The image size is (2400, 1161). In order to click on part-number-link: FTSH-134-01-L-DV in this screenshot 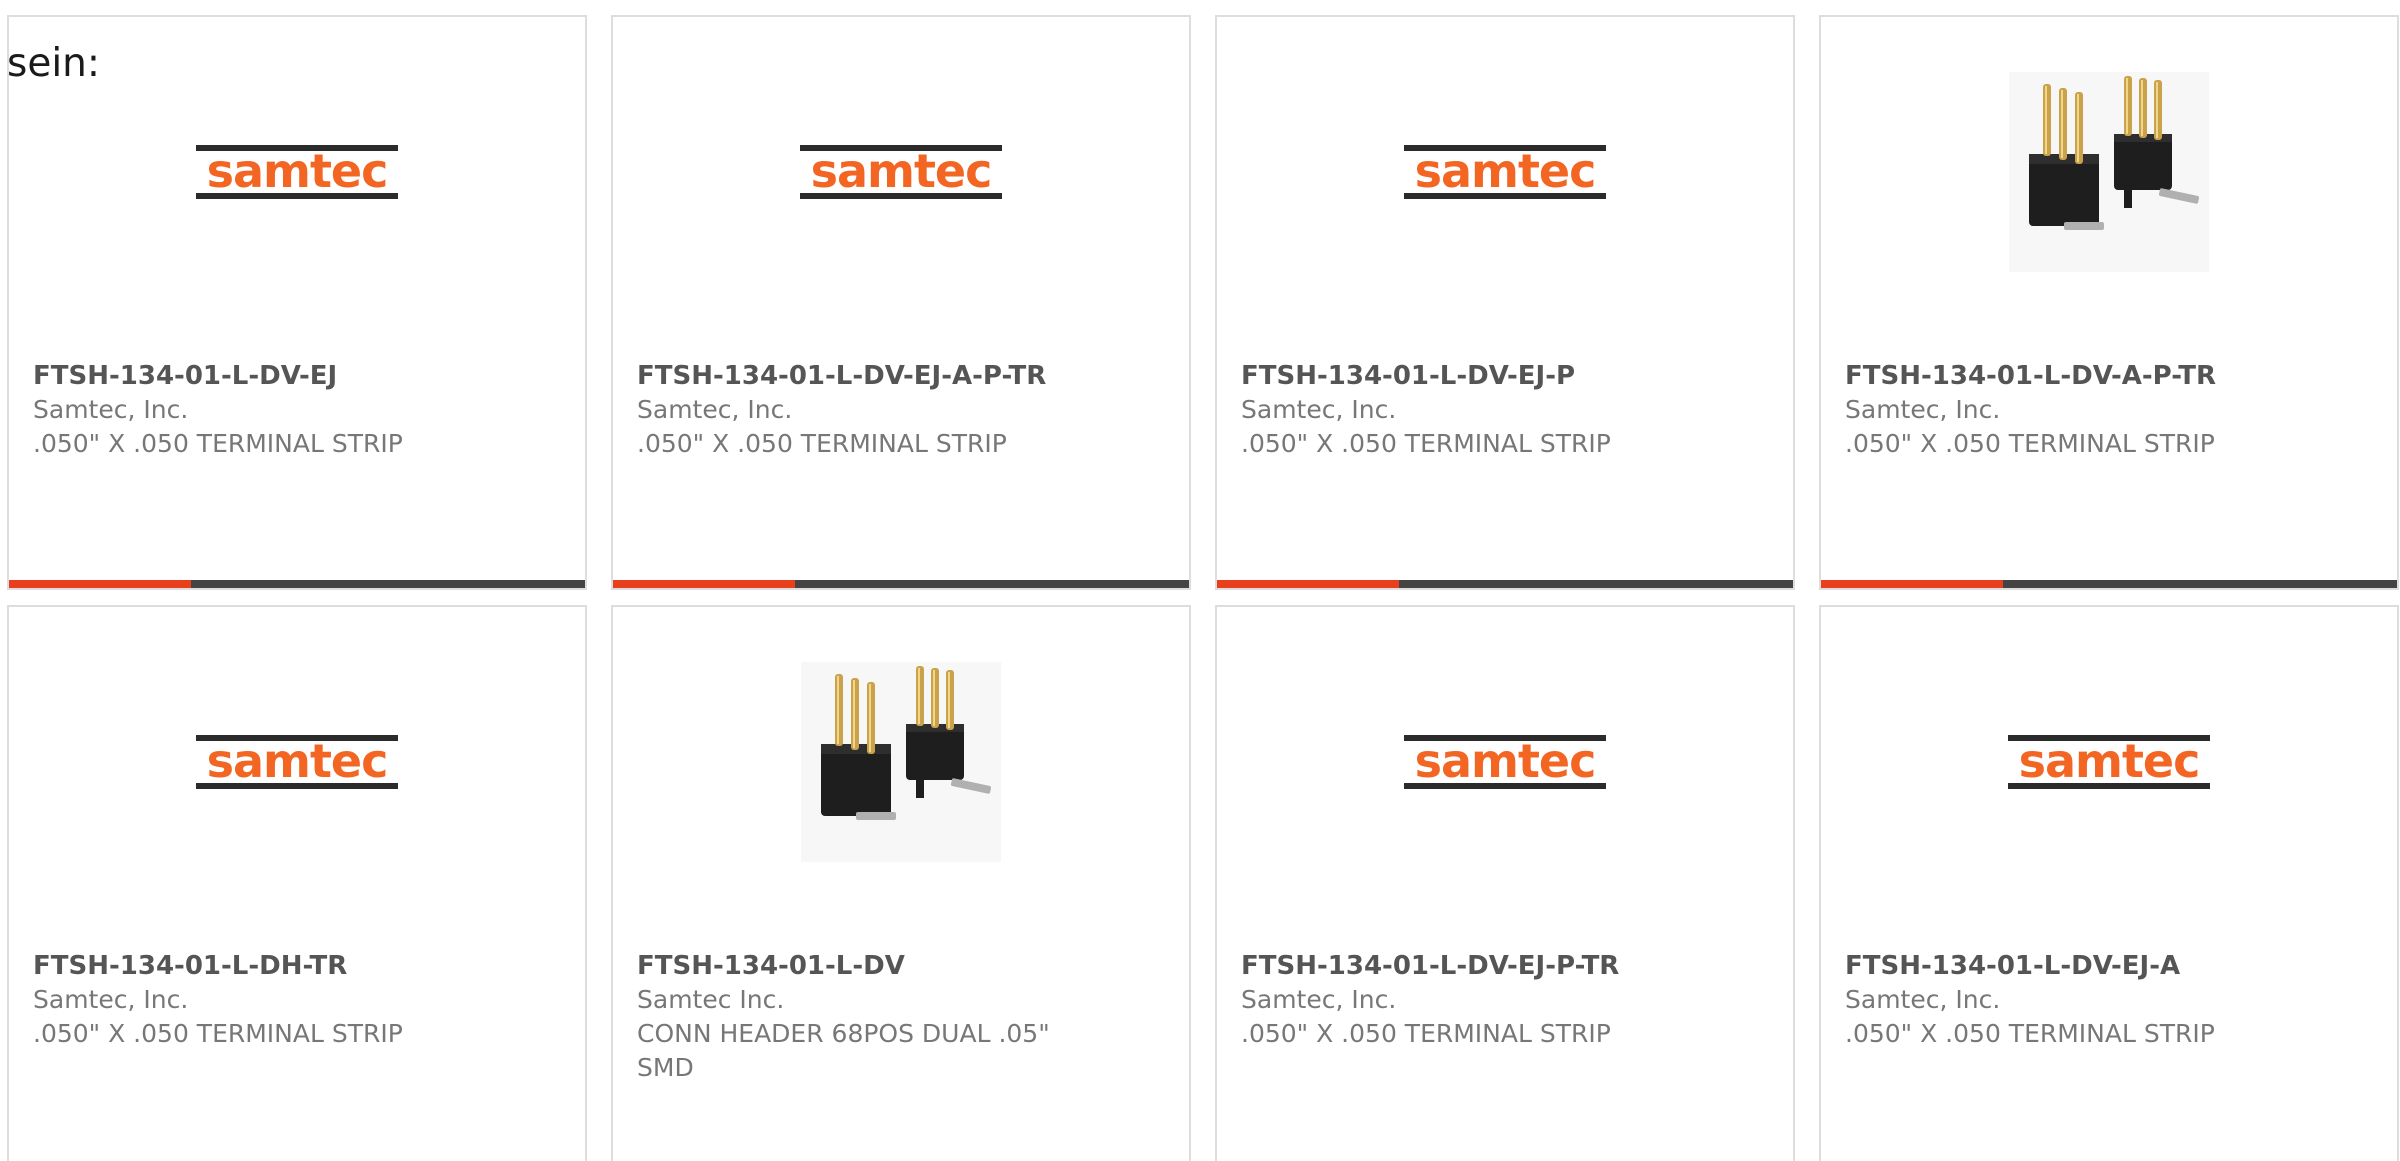, I will do `click(901, 966)`.